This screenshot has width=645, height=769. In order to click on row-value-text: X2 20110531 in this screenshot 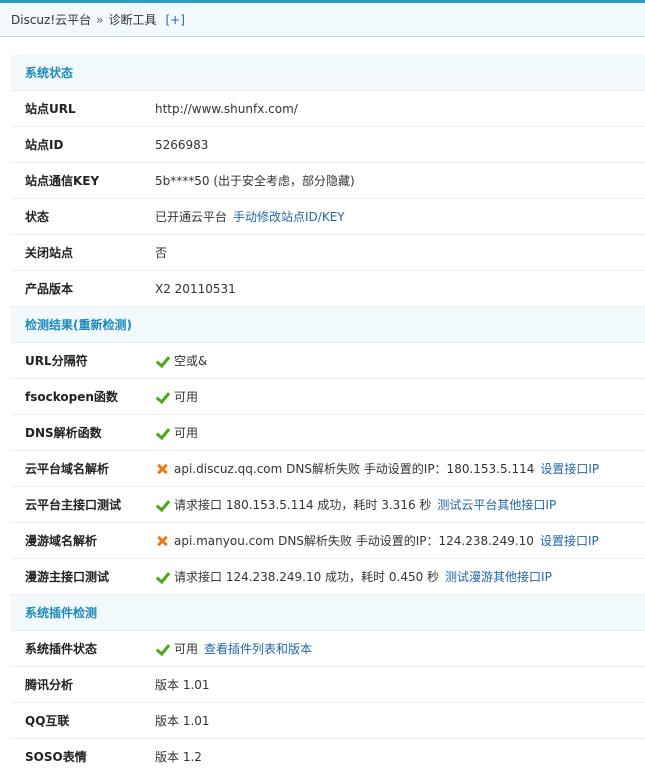, I will do `click(195, 288)`.